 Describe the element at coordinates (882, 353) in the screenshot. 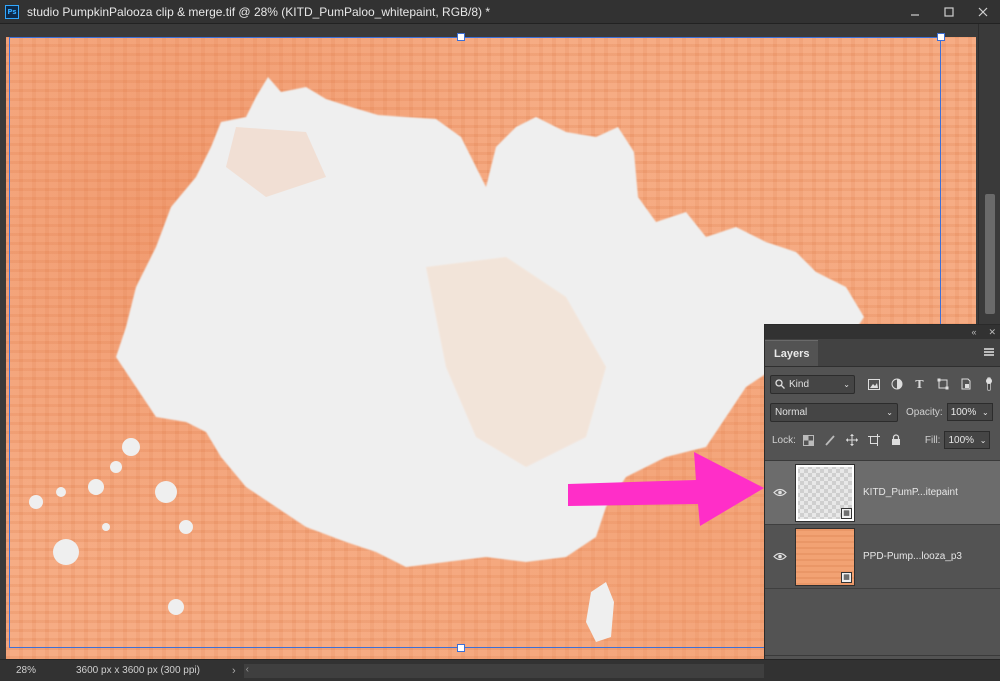

I see `panel-tab-bar: Layers` at that location.